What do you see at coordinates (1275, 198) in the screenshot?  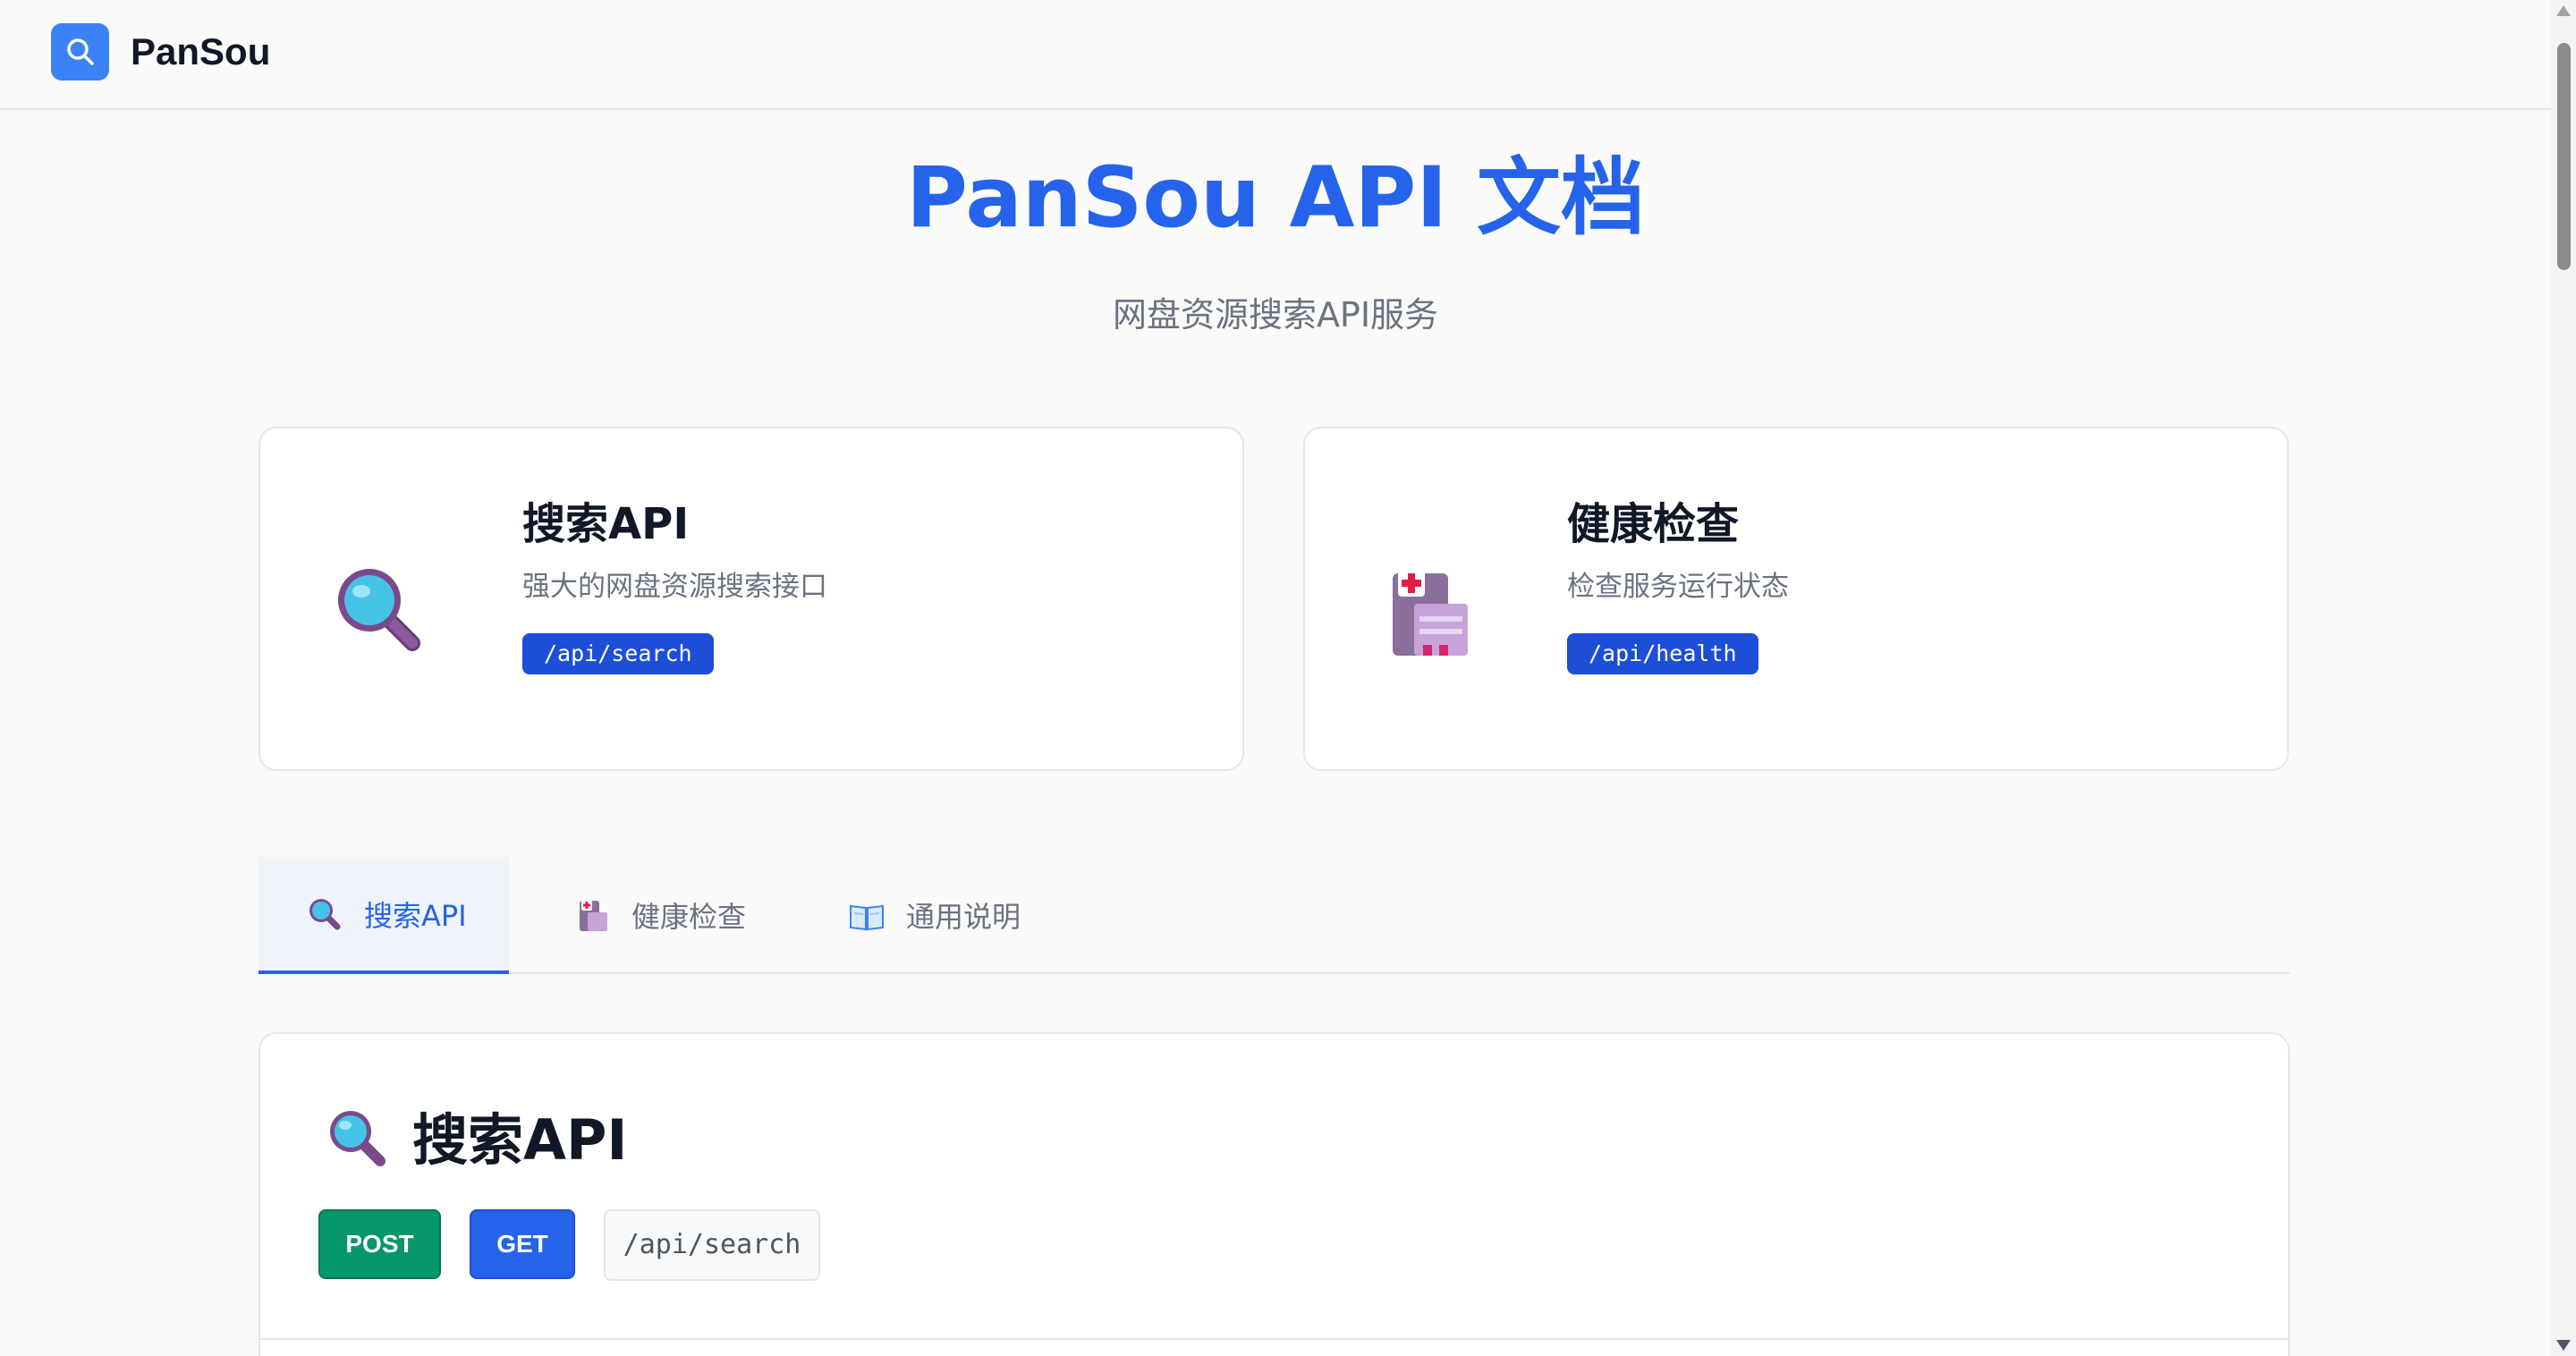 I see `page-title: PanSou API 文档` at bounding box center [1275, 198].